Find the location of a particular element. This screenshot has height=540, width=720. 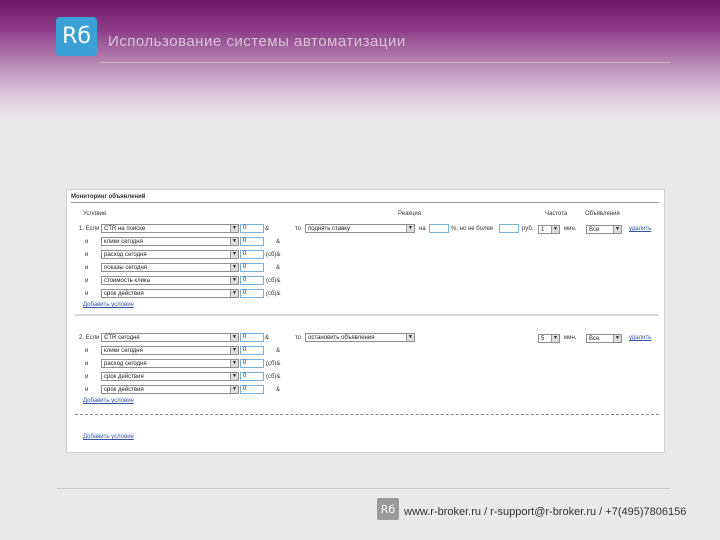

footer-logo: Rб is located at coordinates (388, 509).